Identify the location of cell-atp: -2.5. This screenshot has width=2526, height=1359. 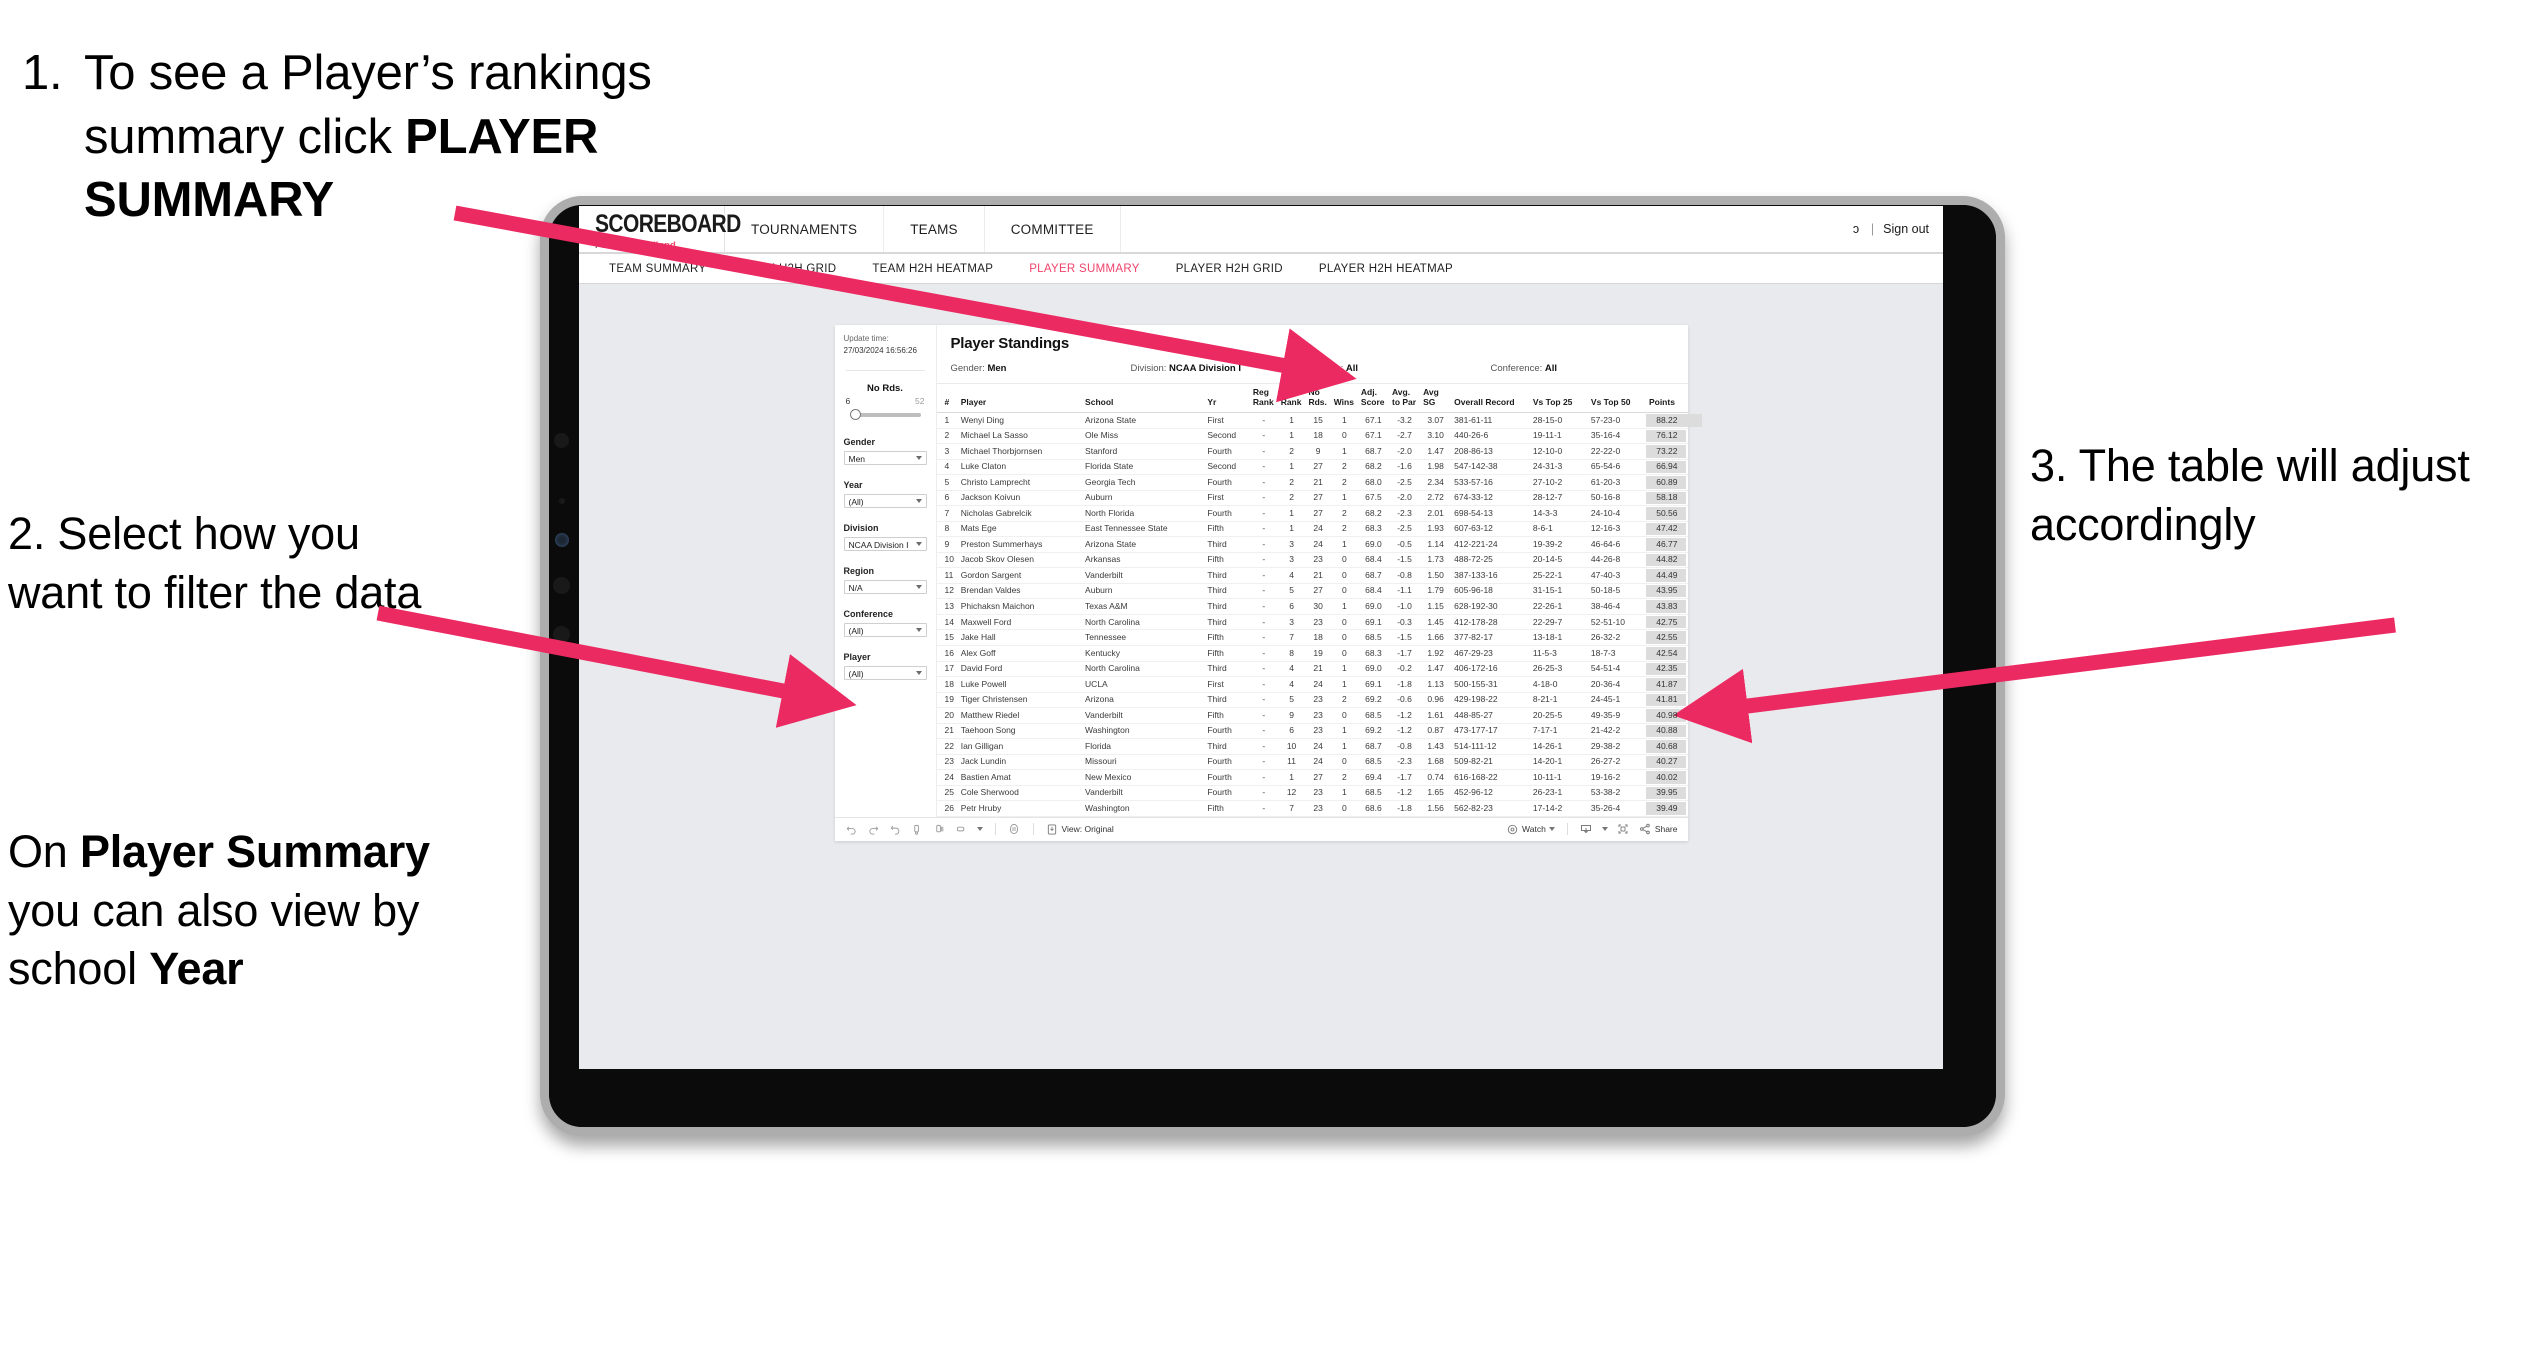
(1404, 482).